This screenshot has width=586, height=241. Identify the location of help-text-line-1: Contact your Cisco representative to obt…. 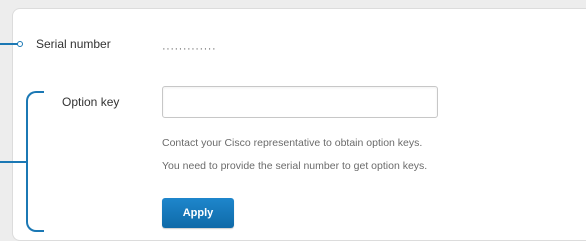
(292, 143).